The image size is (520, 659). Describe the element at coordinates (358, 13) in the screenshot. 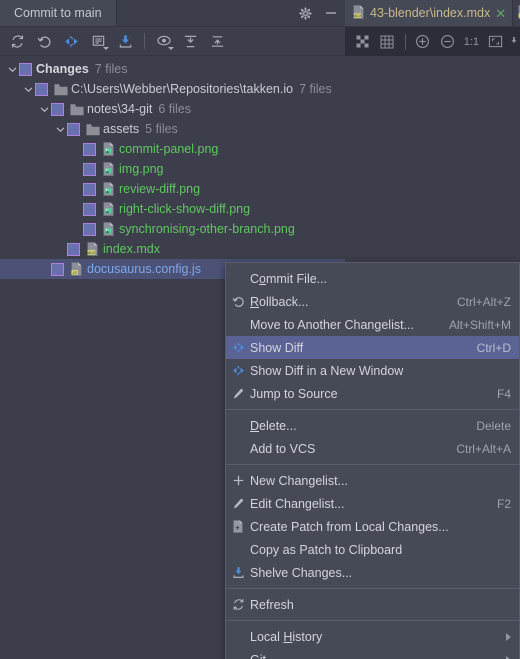

I see `mdx-file-icon: MDX` at that location.